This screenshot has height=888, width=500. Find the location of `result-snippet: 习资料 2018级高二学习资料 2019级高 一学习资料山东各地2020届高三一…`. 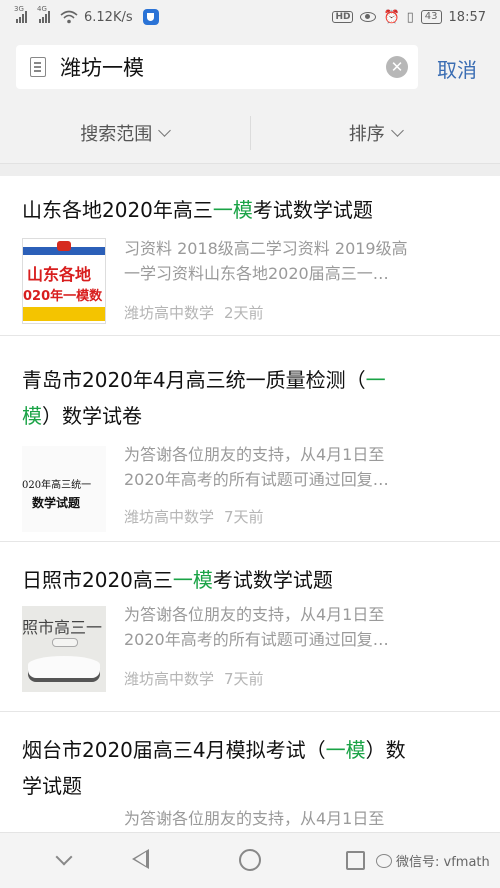

result-snippet: 习资料 2018级高二学习资料 2019级高 一学习资料山东各地2020届高三一… is located at coordinates (266, 261).